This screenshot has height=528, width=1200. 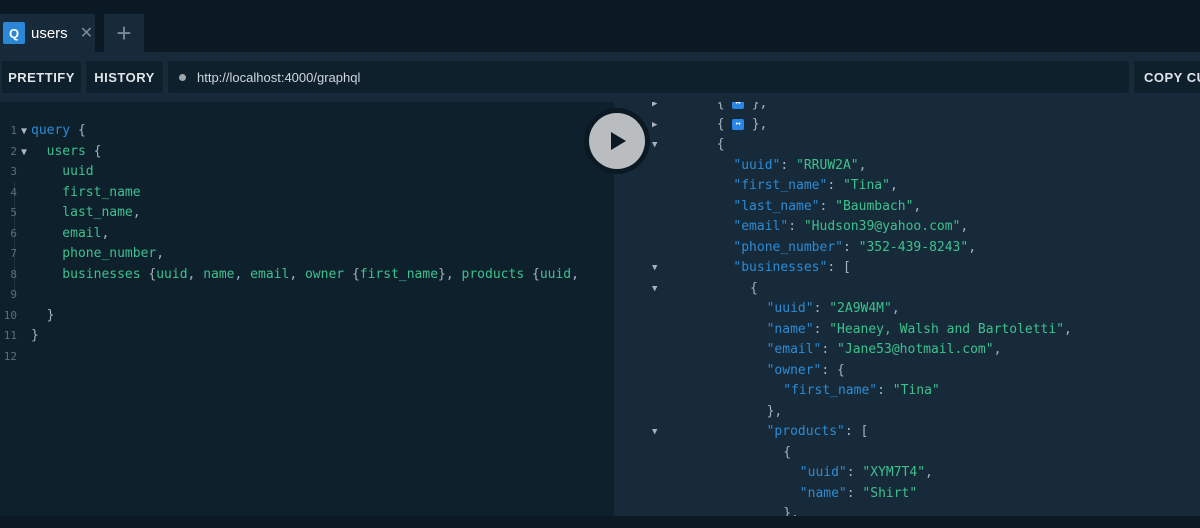 I want to click on json-token: "Hudson39@yahoo.com", so click(x=882, y=226).